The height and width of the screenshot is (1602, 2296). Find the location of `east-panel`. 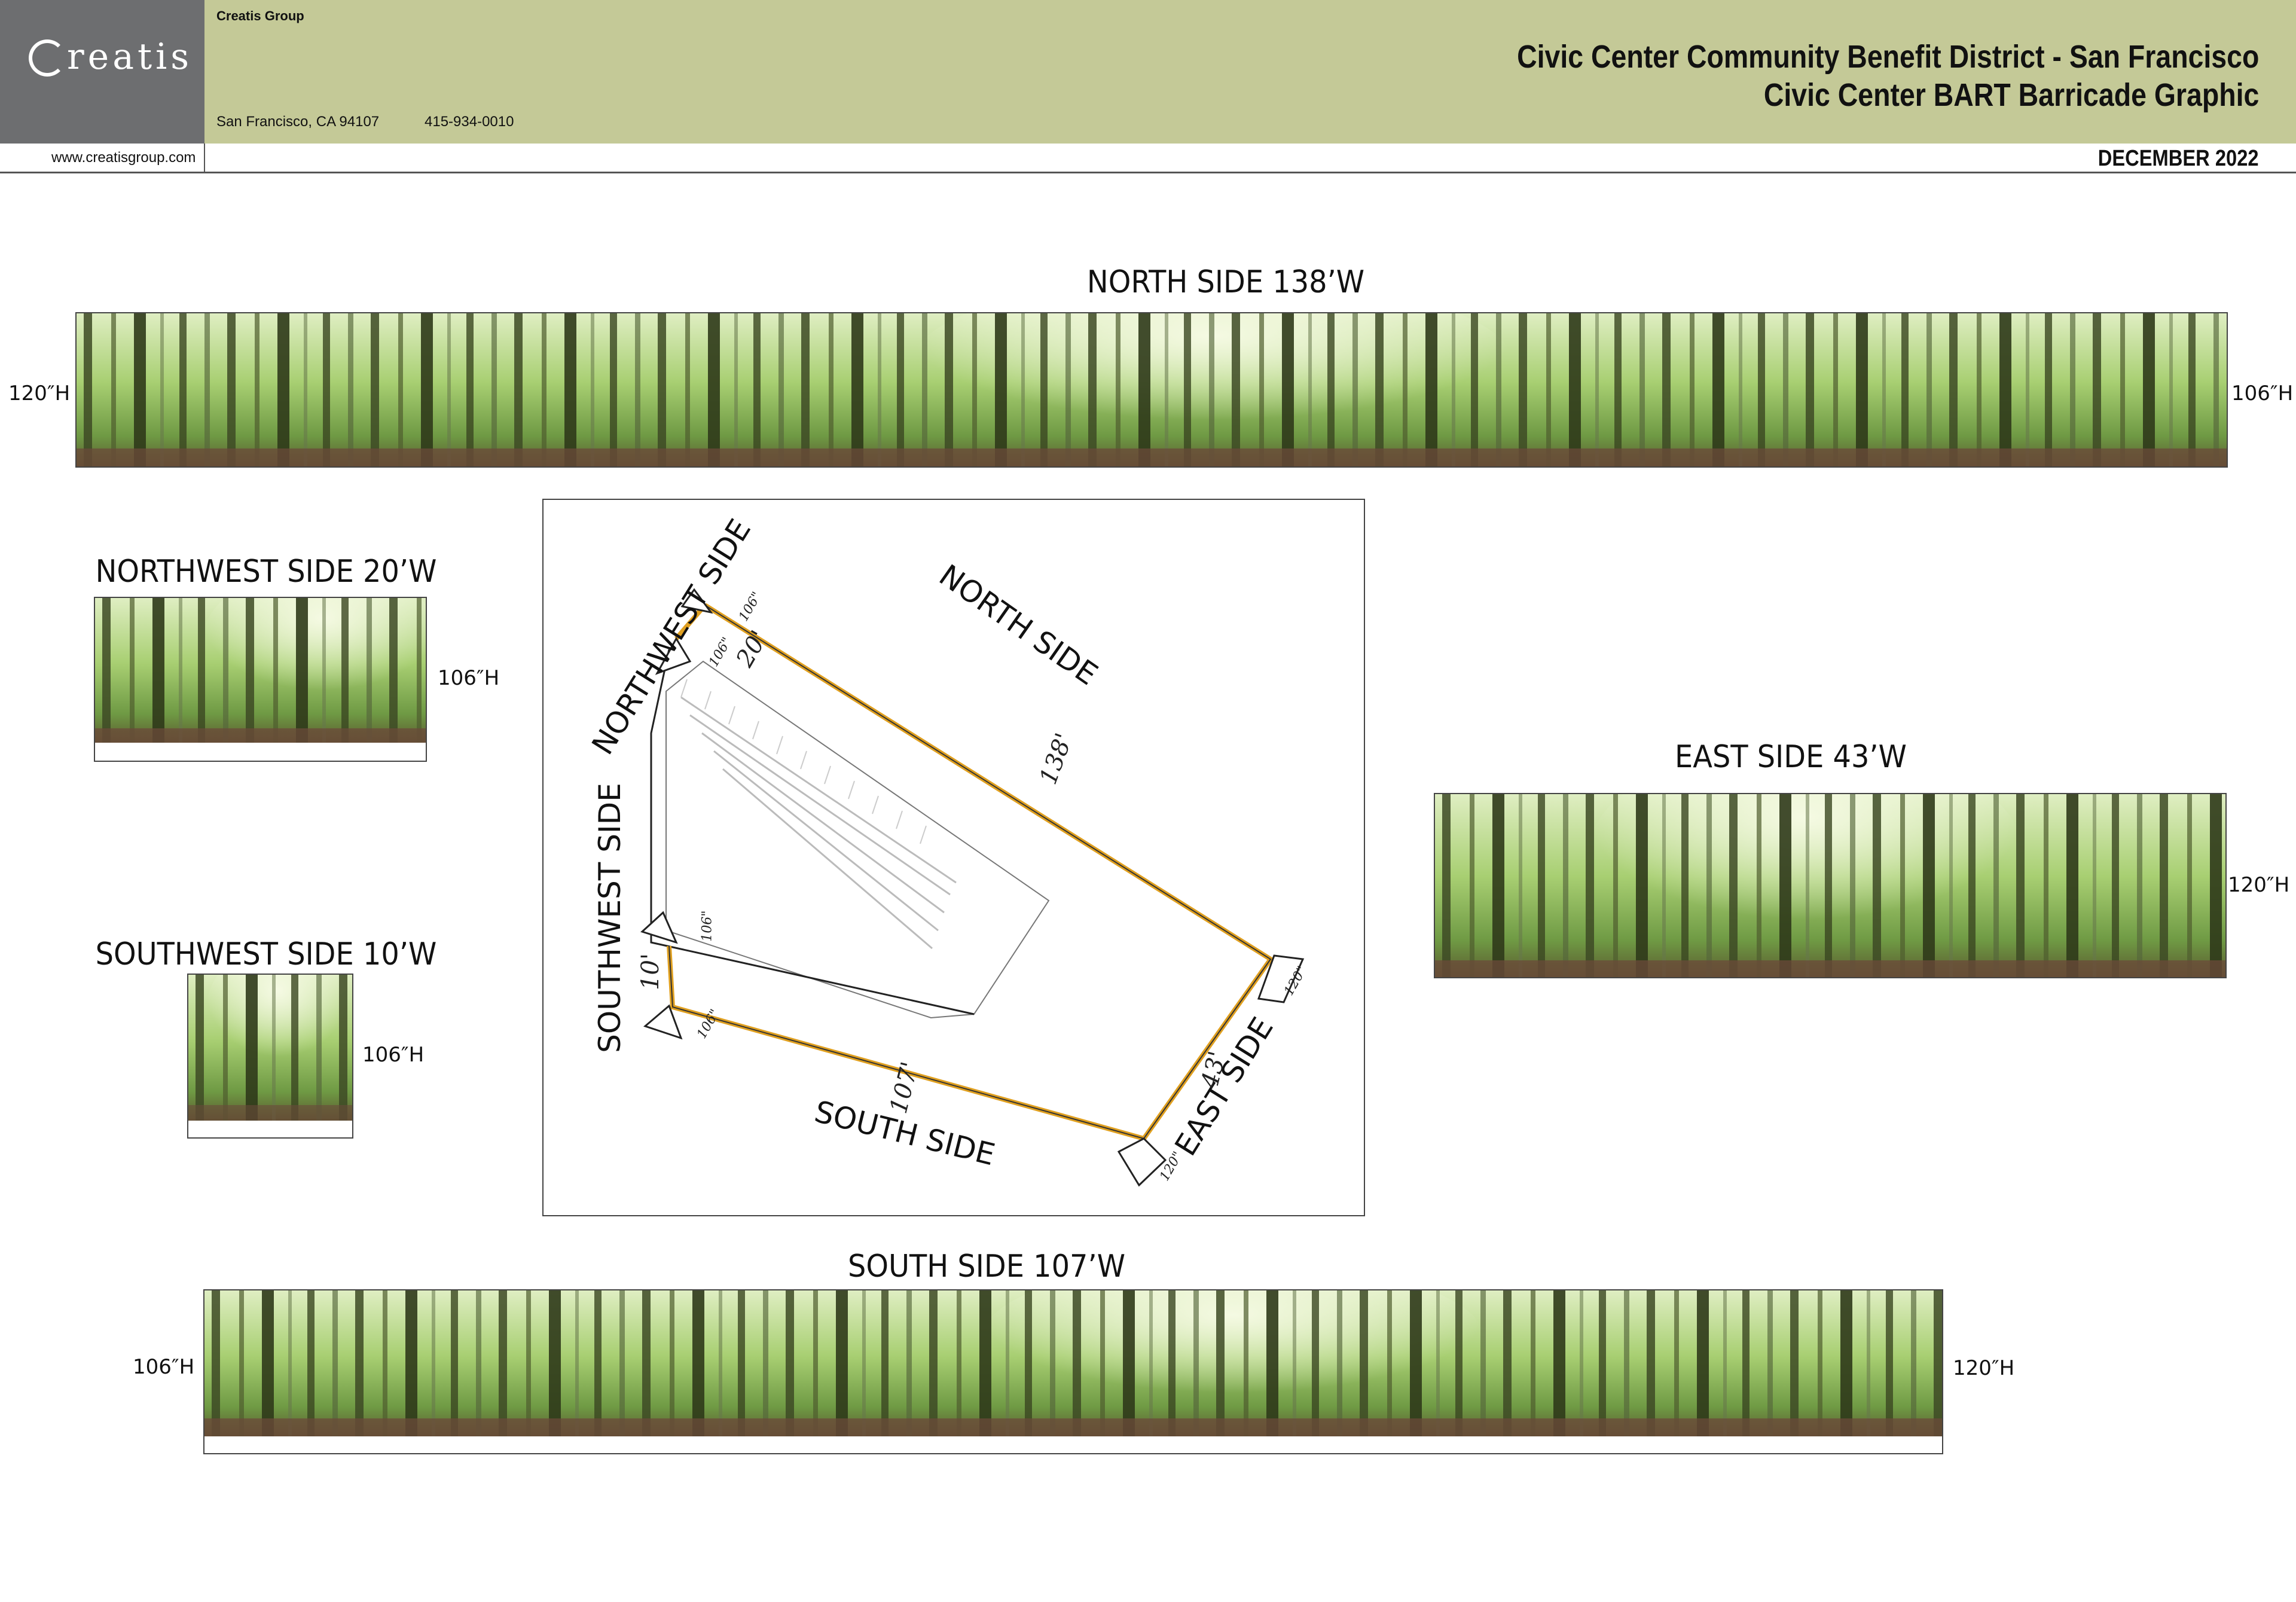

east-panel is located at coordinates (1830, 885).